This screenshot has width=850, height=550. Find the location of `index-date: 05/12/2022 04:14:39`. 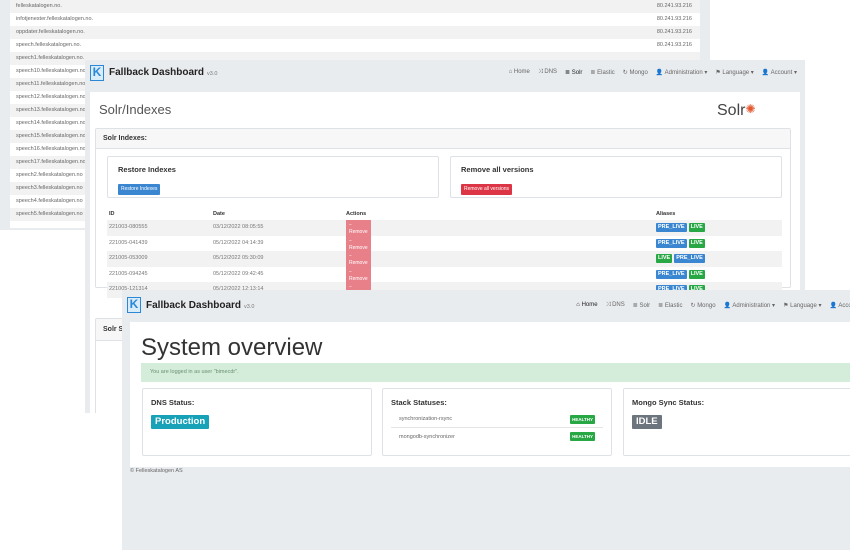

index-date: 05/12/2022 04:14:39 is located at coordinates (238, 242).